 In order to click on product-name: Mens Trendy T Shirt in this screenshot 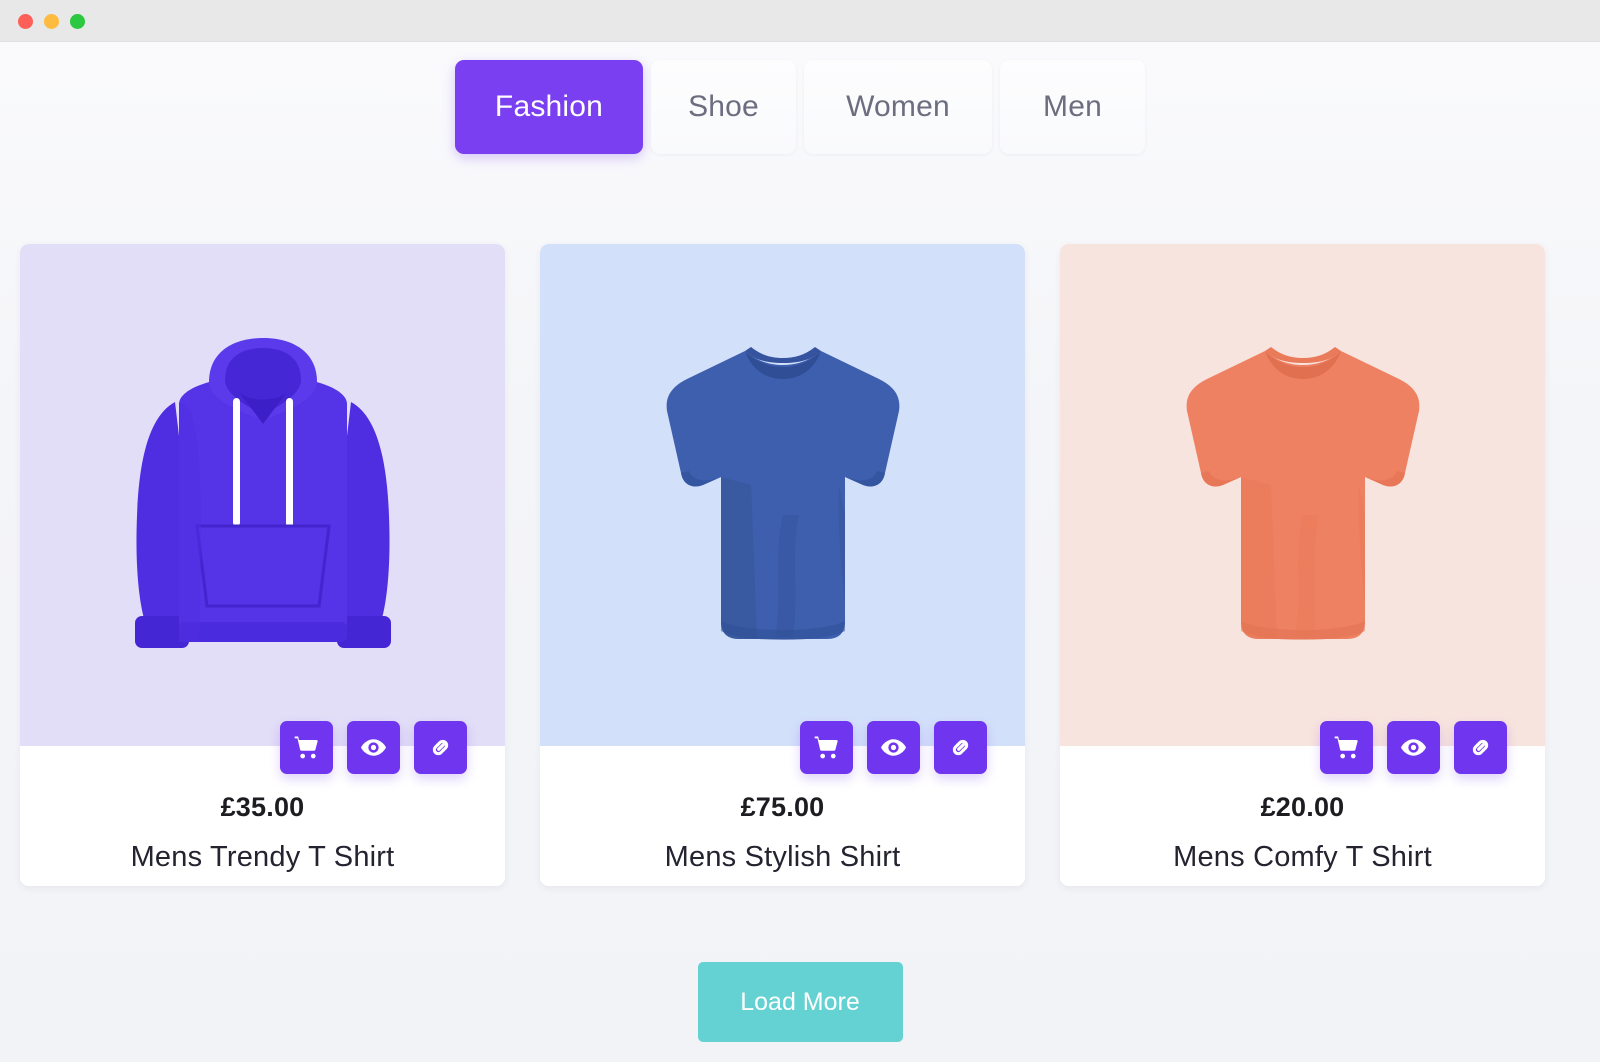, I will do `click(262, 857)`.